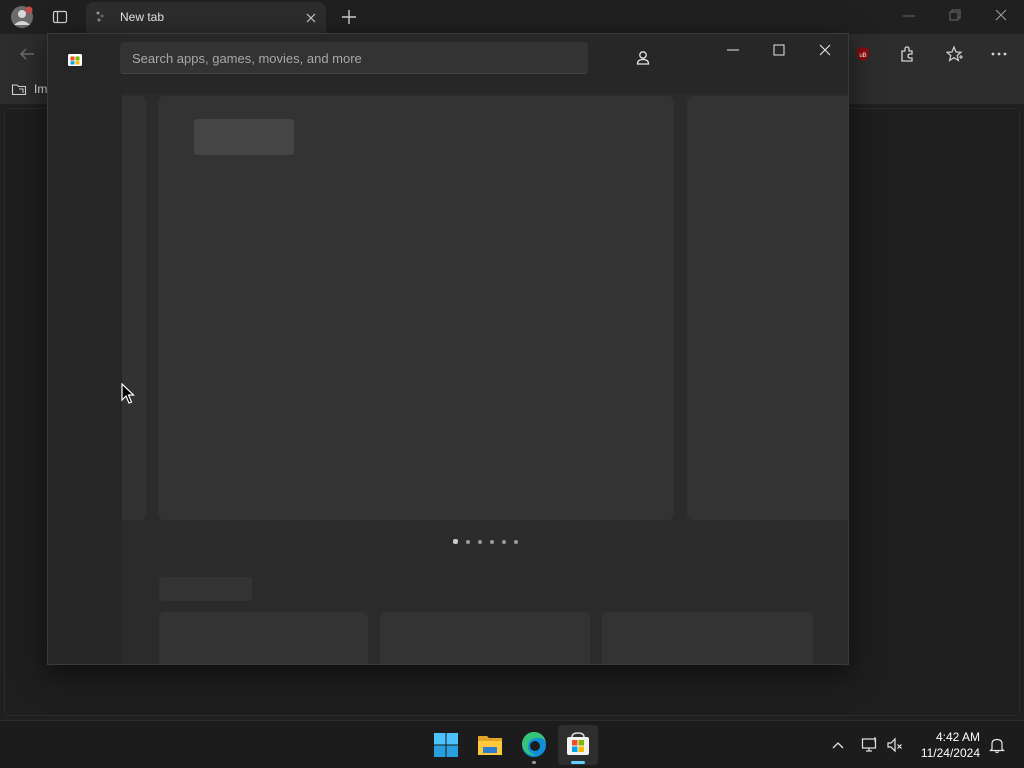 The width and height of the screenshot is (1024, 768). I want to click on network-icon, so click(870, 745).